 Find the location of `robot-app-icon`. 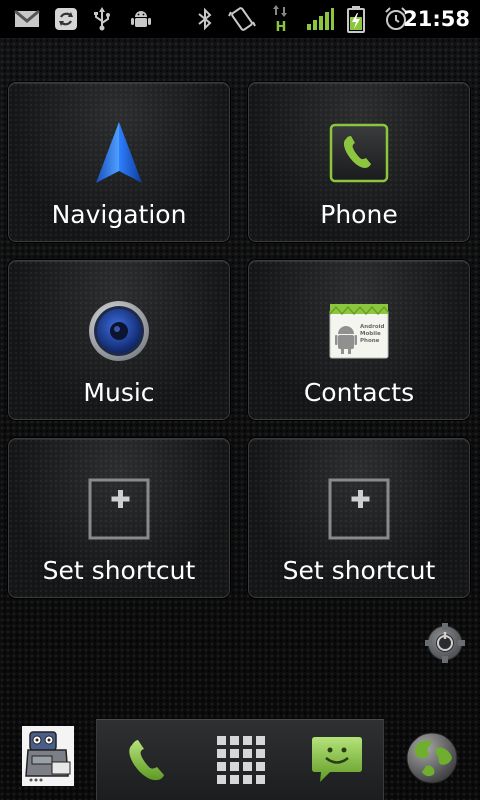

robot-app-icon is located at coordinates (48, 756).